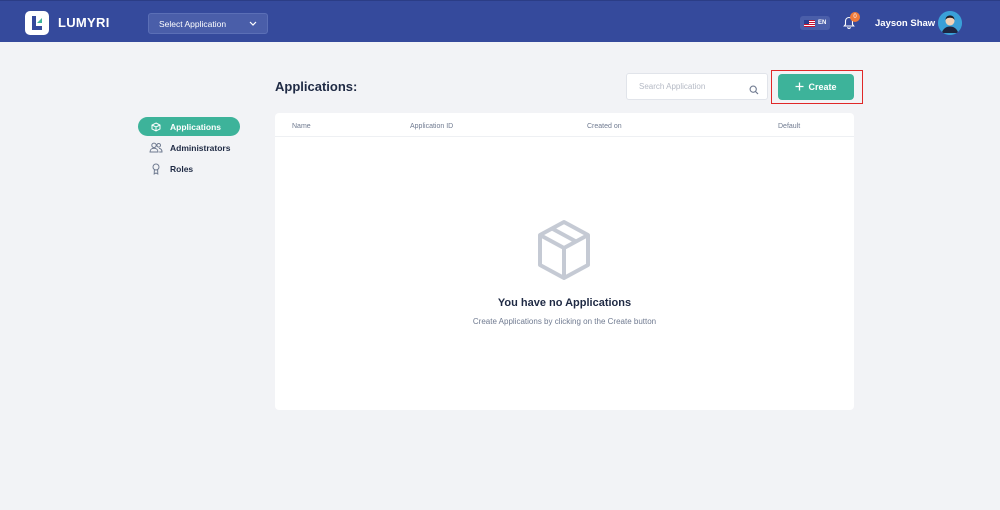 This screenshot has width=1000, height=510. I want to click on sidebar-item-applications: Applications, so click(189, 126).